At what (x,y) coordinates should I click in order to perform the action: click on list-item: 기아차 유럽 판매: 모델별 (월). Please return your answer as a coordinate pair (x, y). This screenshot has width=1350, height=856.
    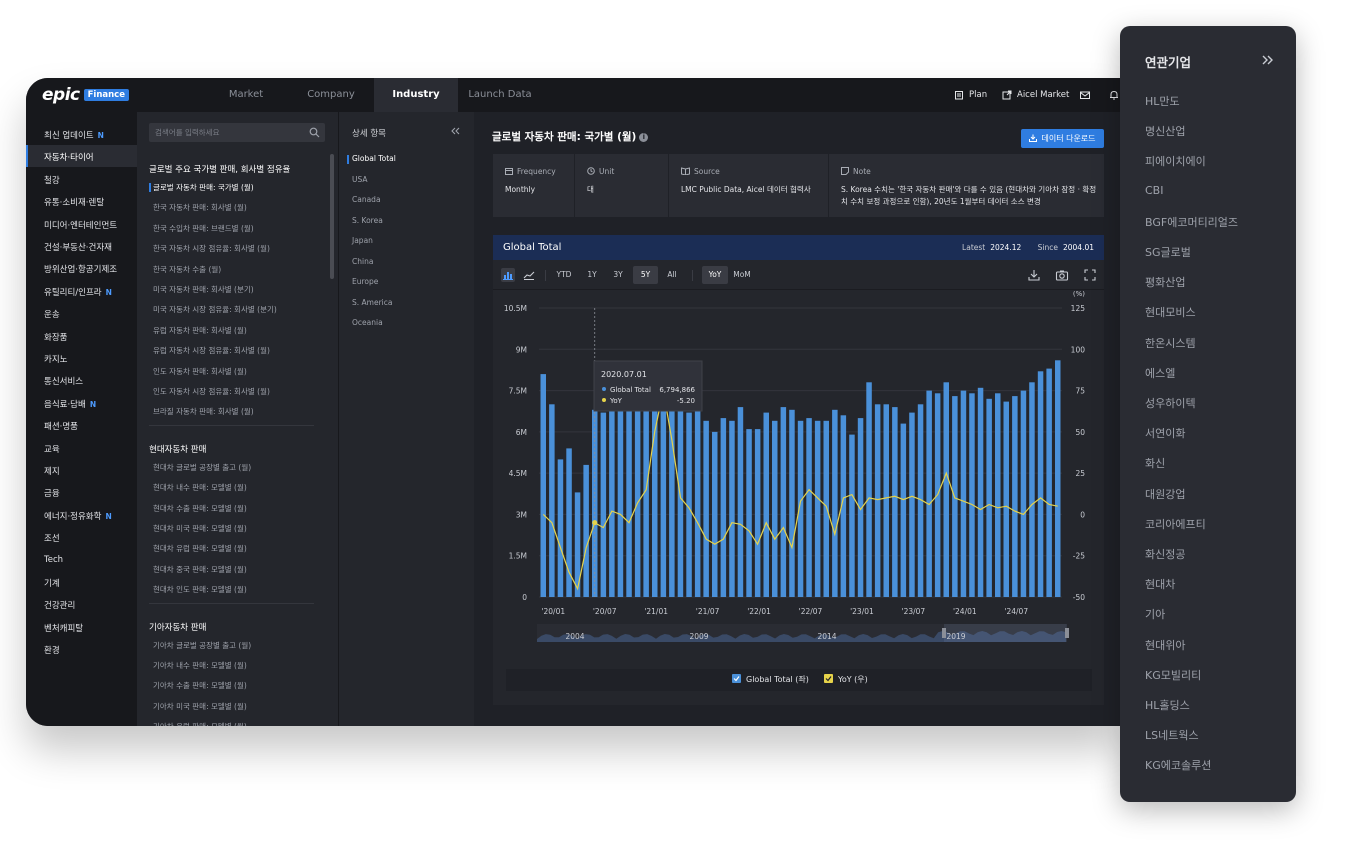
    Looking at the image, I should click on (200, 723).